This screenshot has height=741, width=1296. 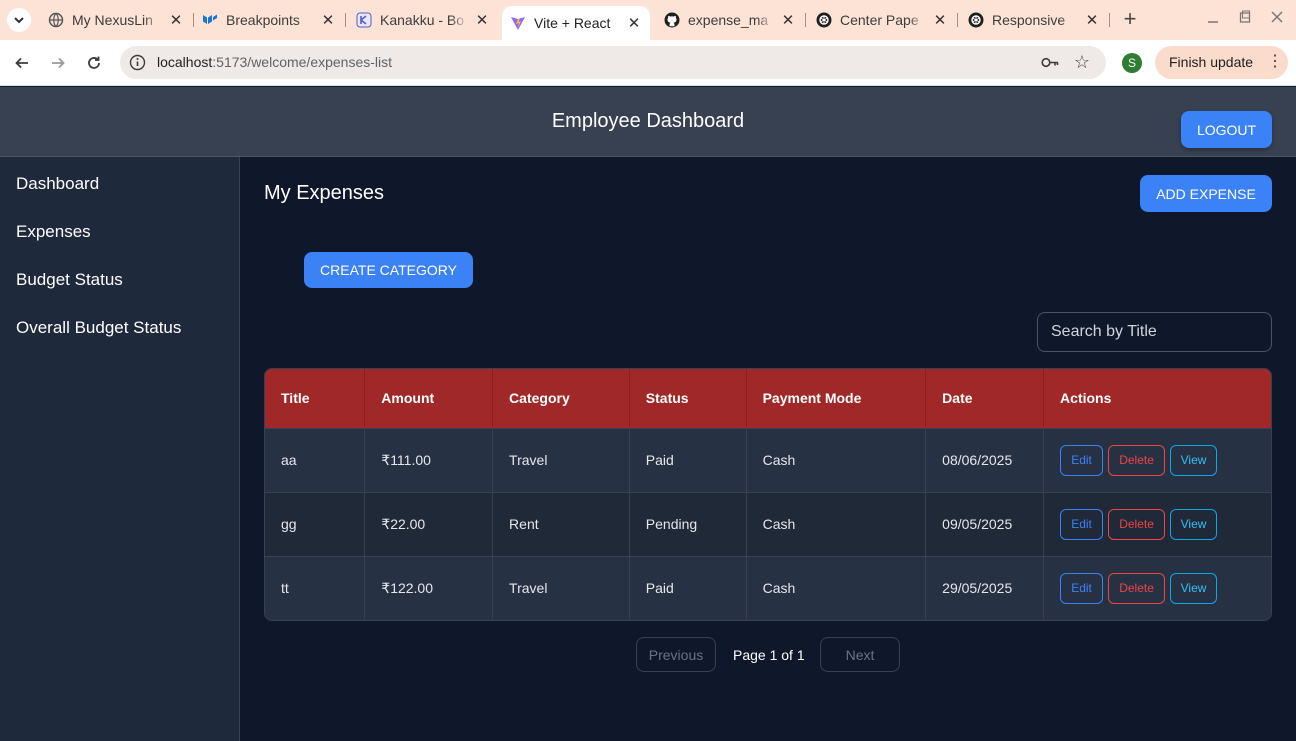 I want to click on kebab-menu-icon: ⋮, so click(x=1275, y=62).